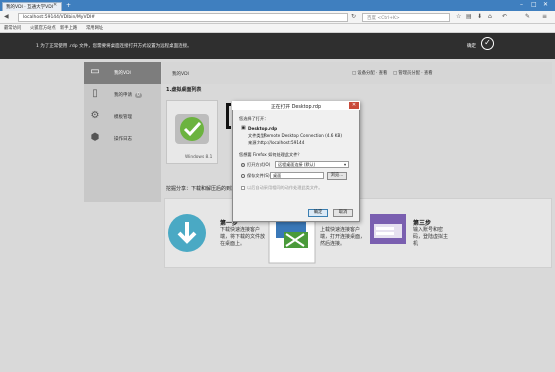  What do you see at coordinates (68, 5) in the screenshot?
I see `new-tab-button: +` at bounding box center [68, 5].